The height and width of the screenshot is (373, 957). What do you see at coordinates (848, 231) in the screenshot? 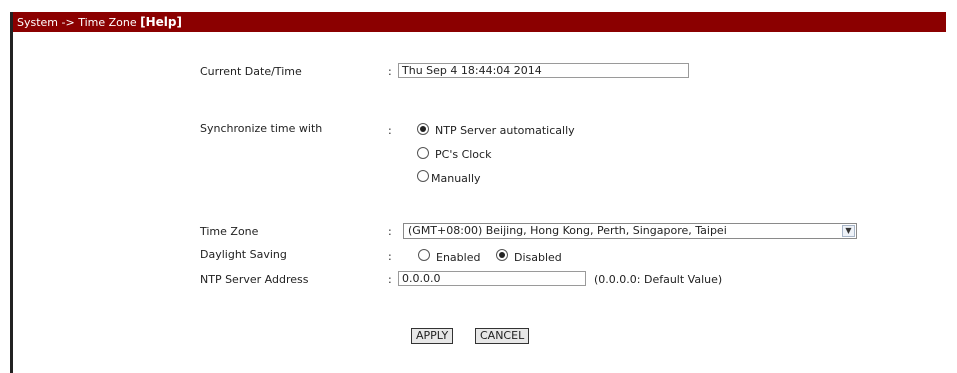
I see `chevron-down-icon: ▼` at bounding box center [848, 231].